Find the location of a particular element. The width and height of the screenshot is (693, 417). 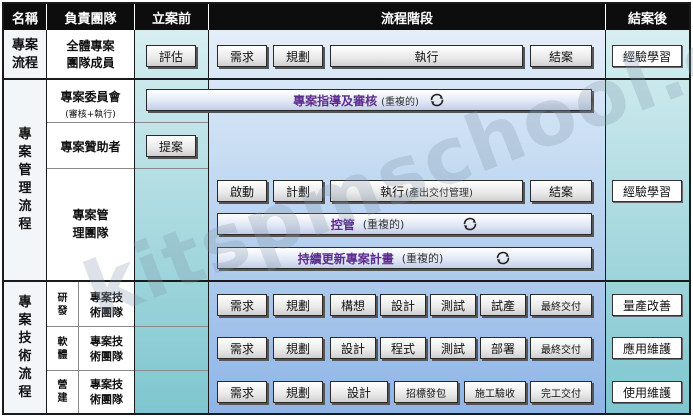

tech-team-construction: 專案技 術團隊 is located at coordinates (106, 392).